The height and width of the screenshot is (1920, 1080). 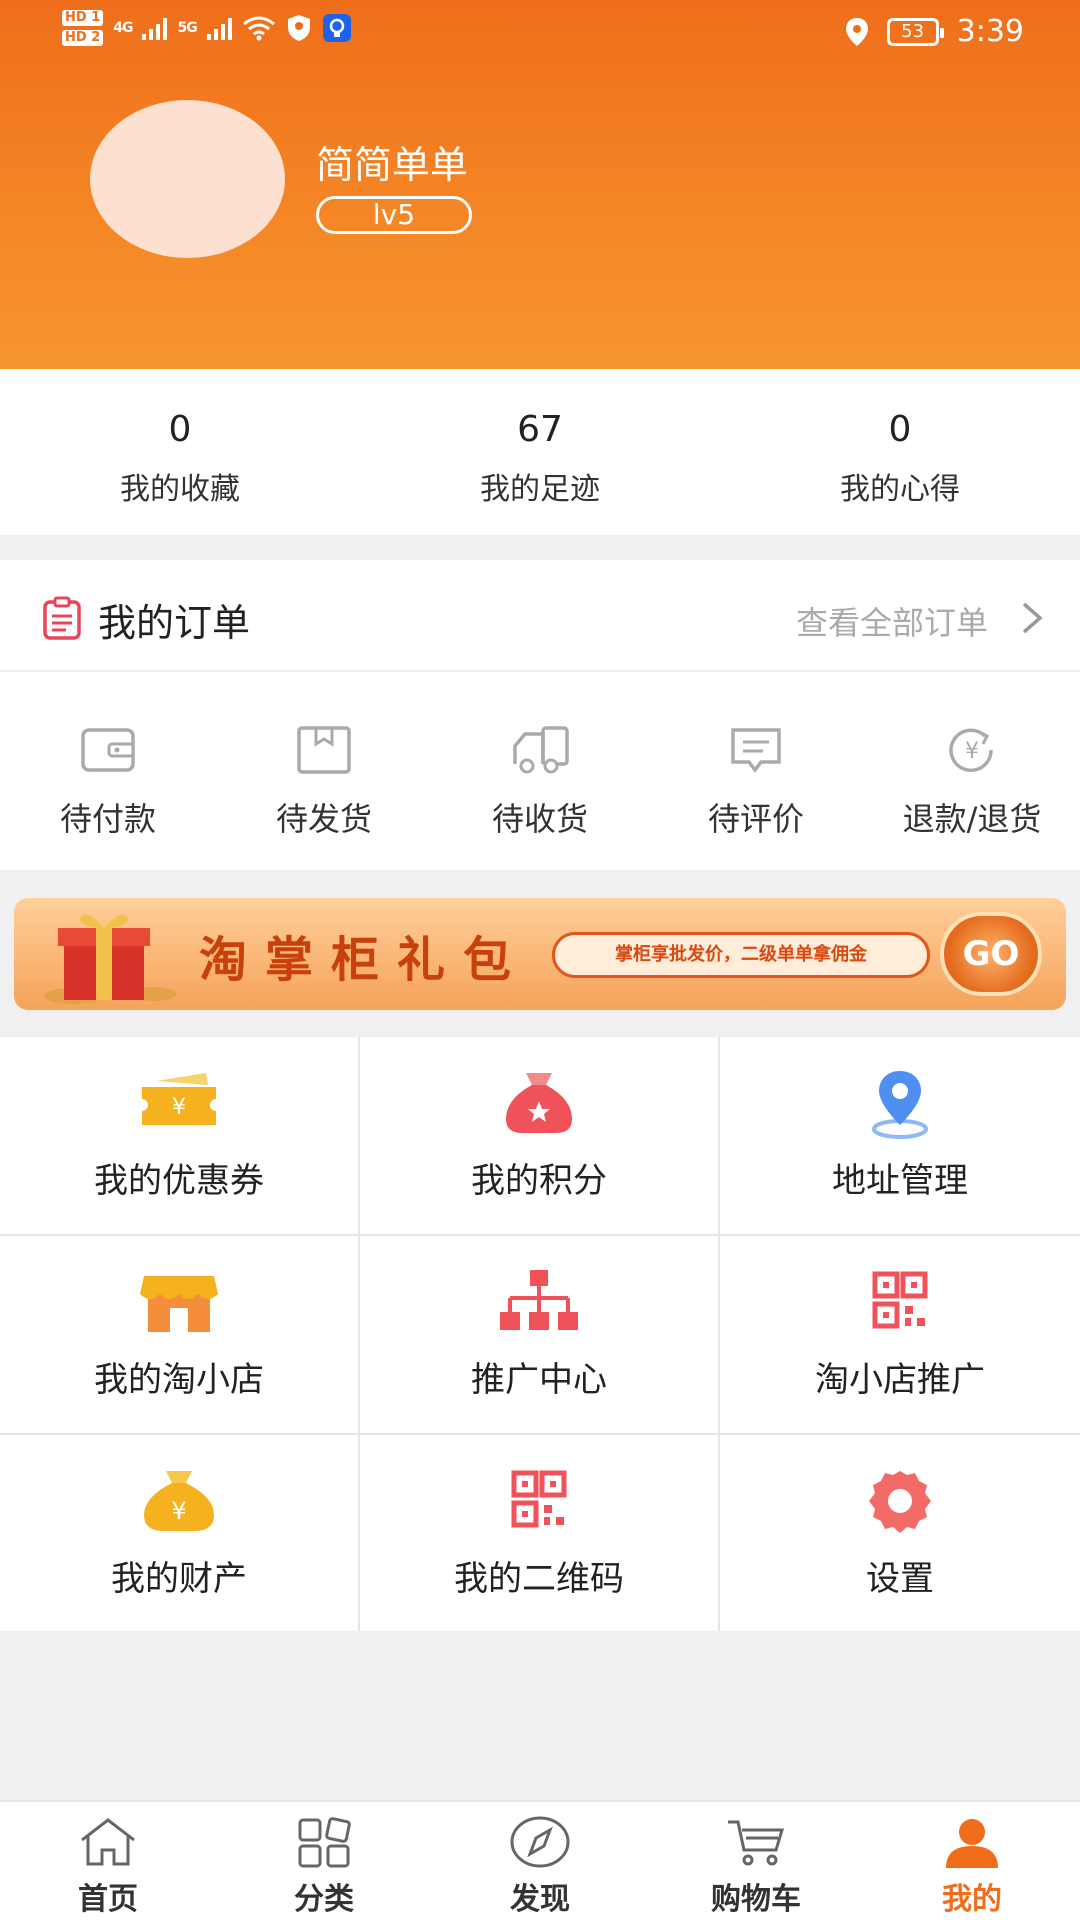 What do you see at coordinates (179, 1135) in the screenshot?
I see `menu-coupons: ¥ 我的优惠券` at bounding box center [179, 1135].